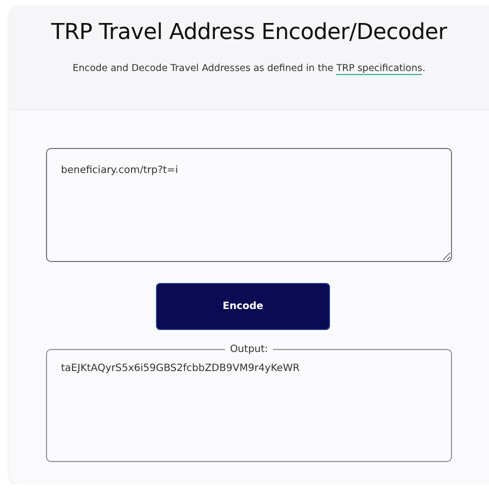 This screenshot has height=497, width=489. Describe the element at coordinates (249, 349) in the screenshot. I see `output-legend: Output:` at that location.